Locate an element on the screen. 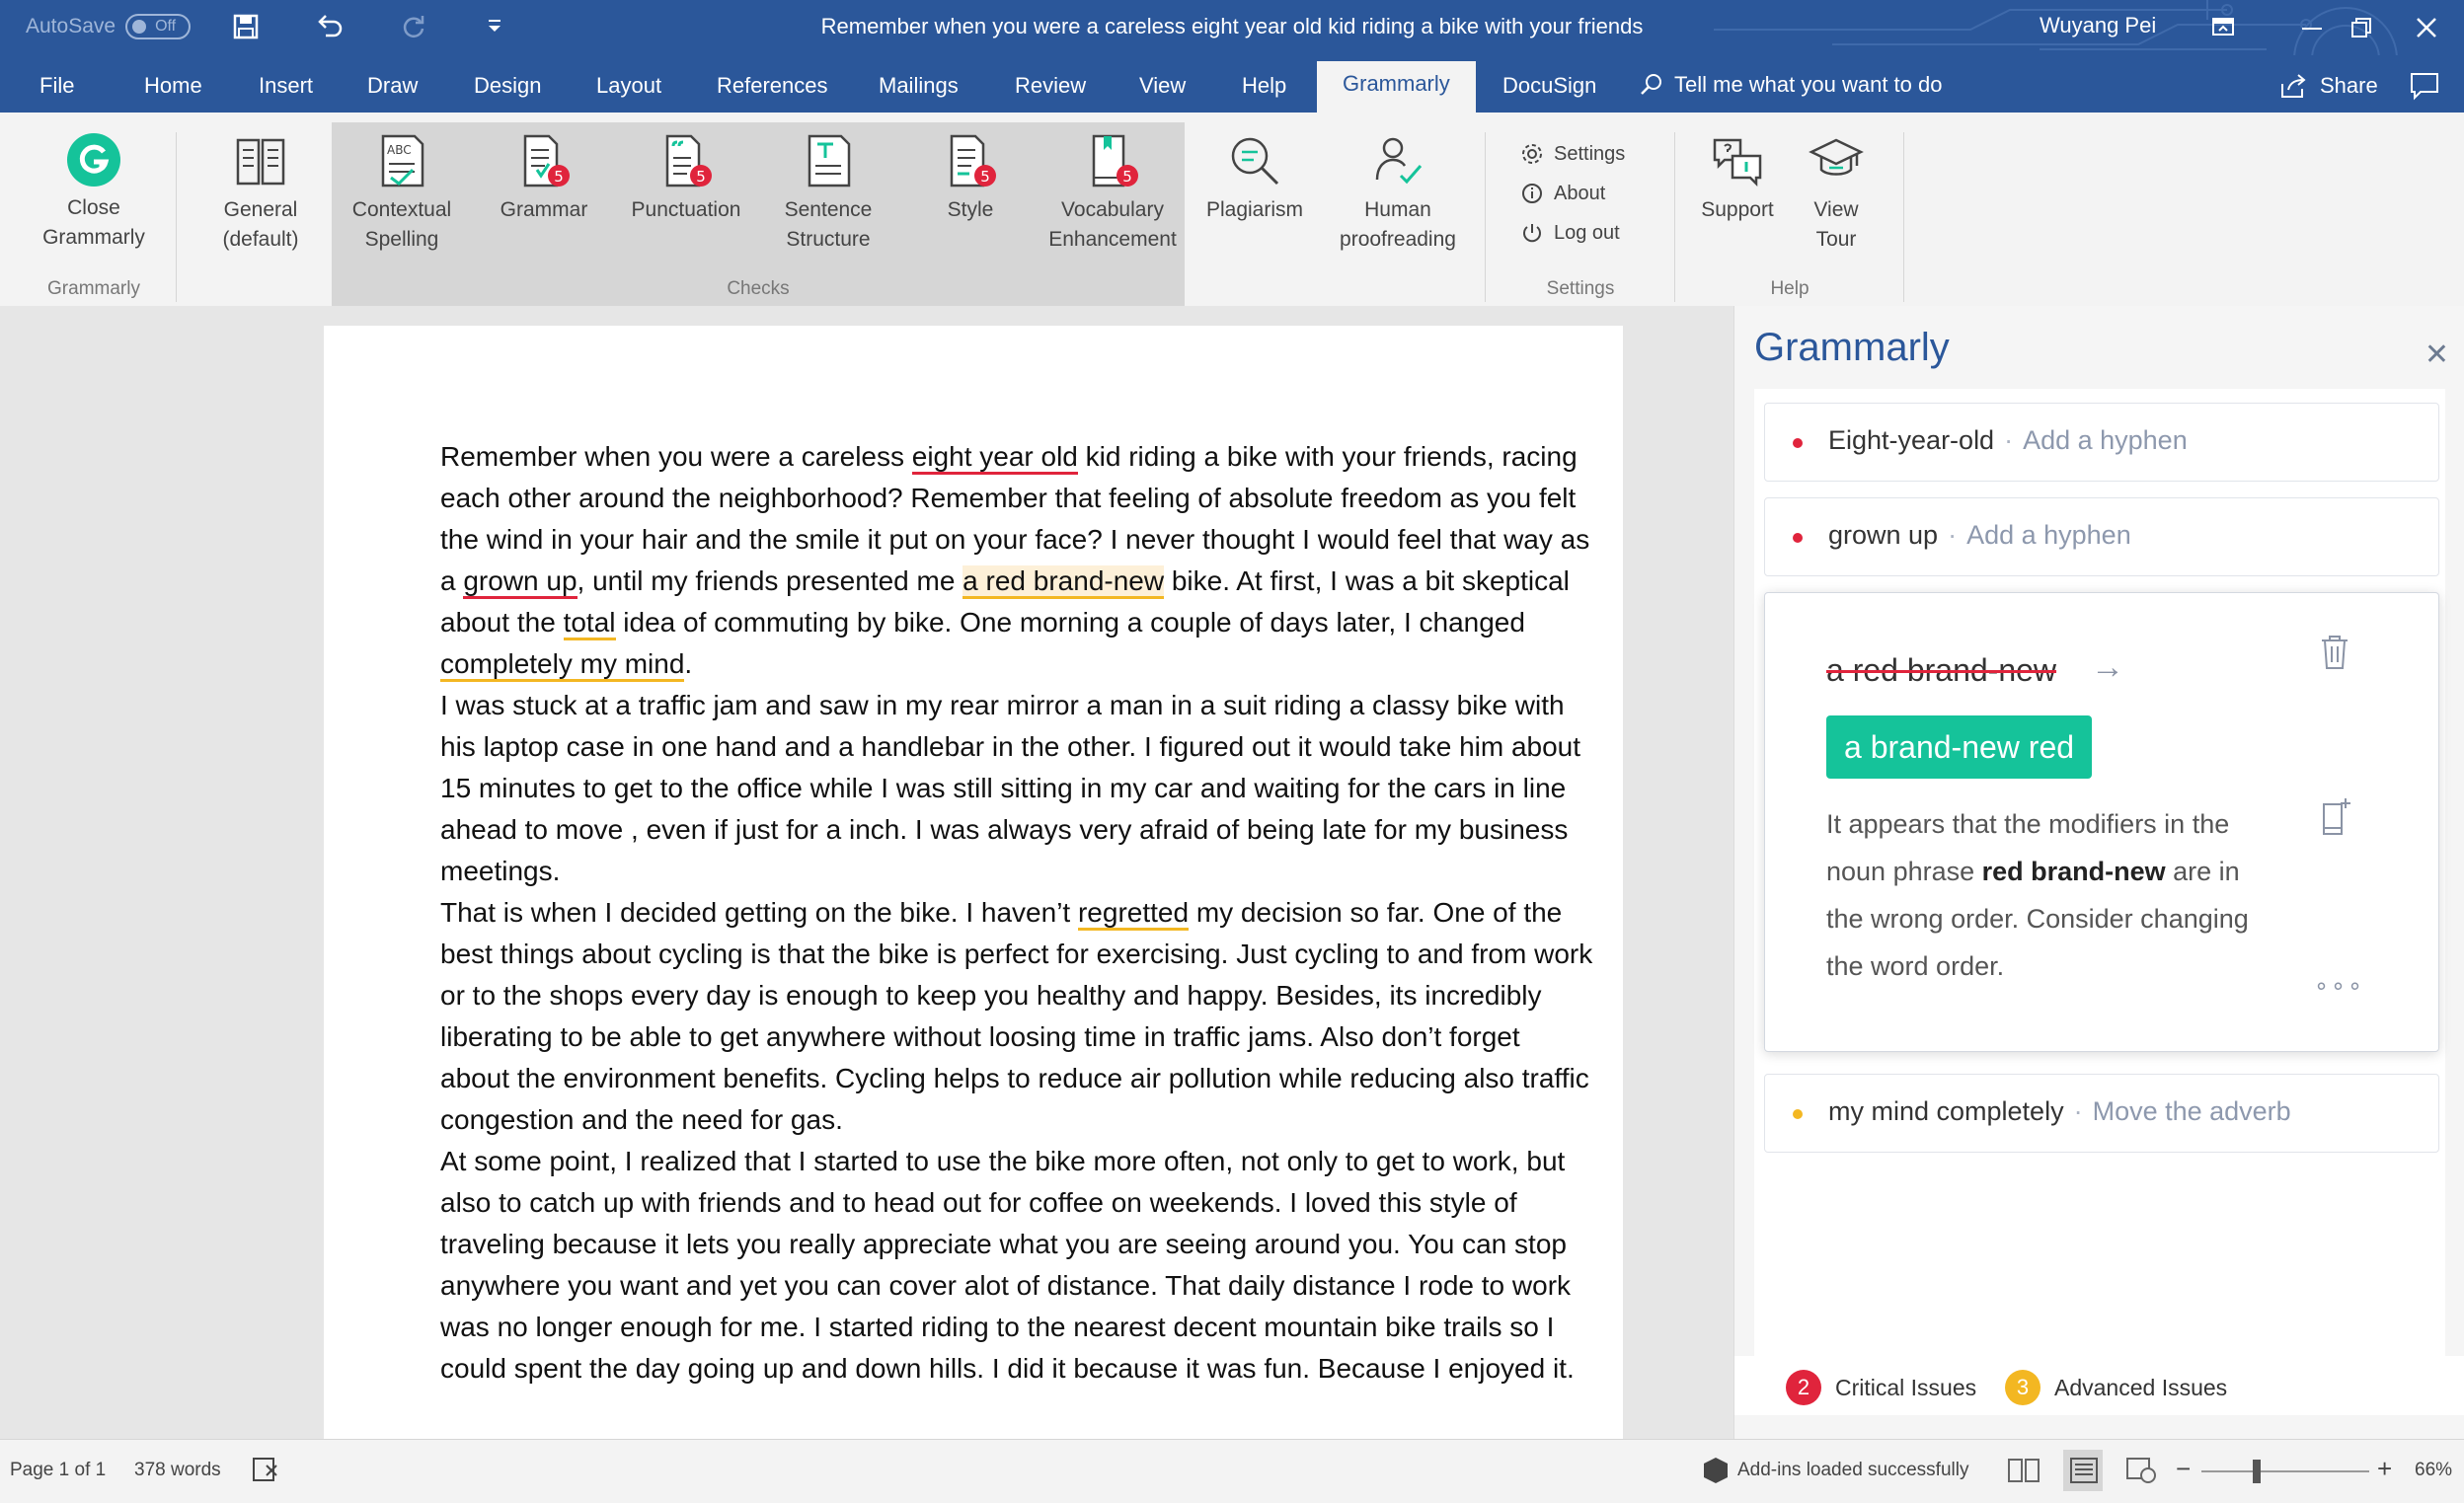  power-icon is located at coordinates (1532, 233).